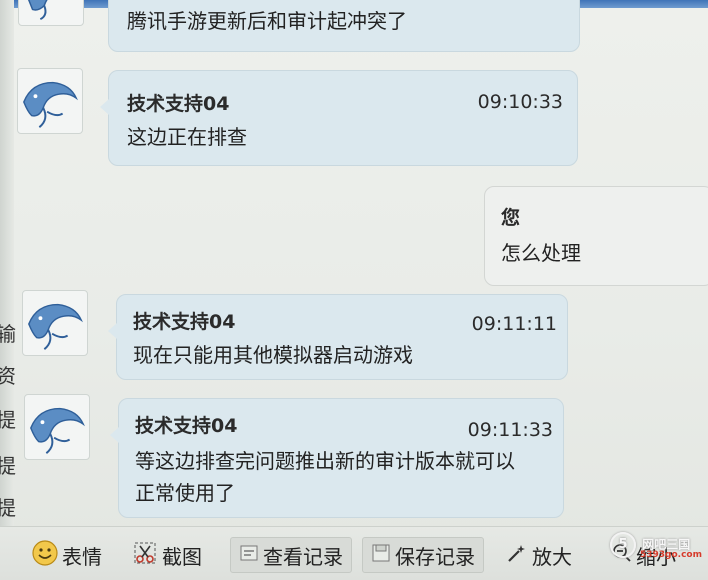 This screenshot has height=580, width=708. I want to click on message-bubble: 腾讯手游更新后和审计起冲突了, so click(344, 26).